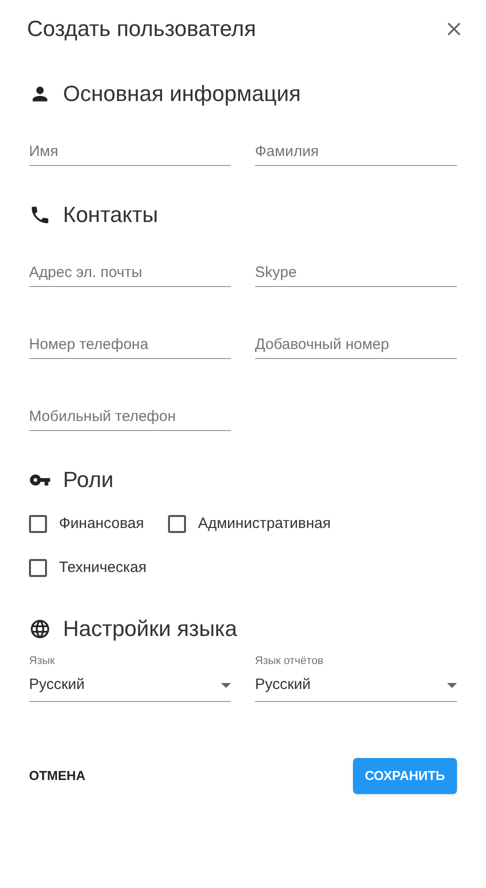  I want to click on dialog-title: Создать пользователя, so click(141, 29).